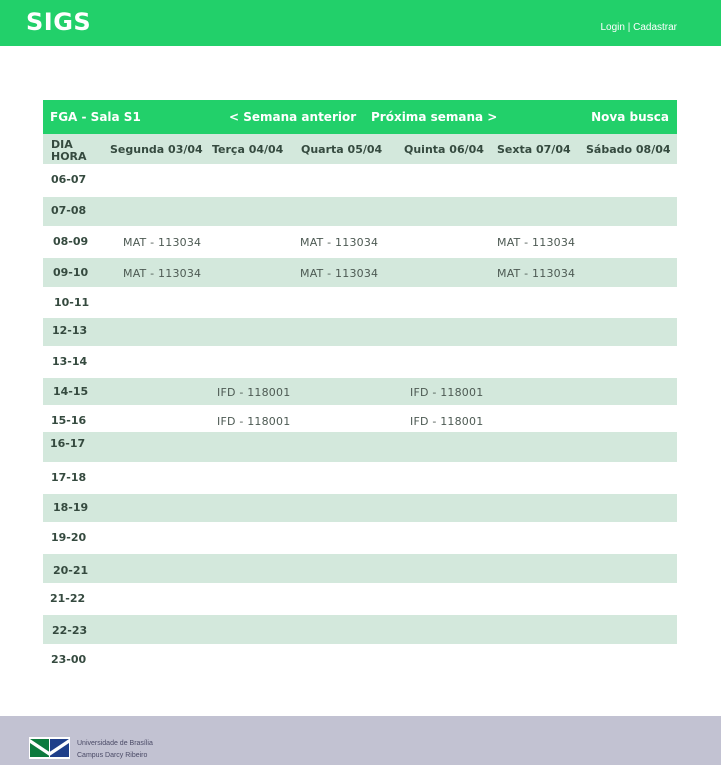 The width and height of the screenshot is (721, 765). Describe the element at coordinates (68, 598) in the screenshot. I see `hour-label: 21-22` at that location.